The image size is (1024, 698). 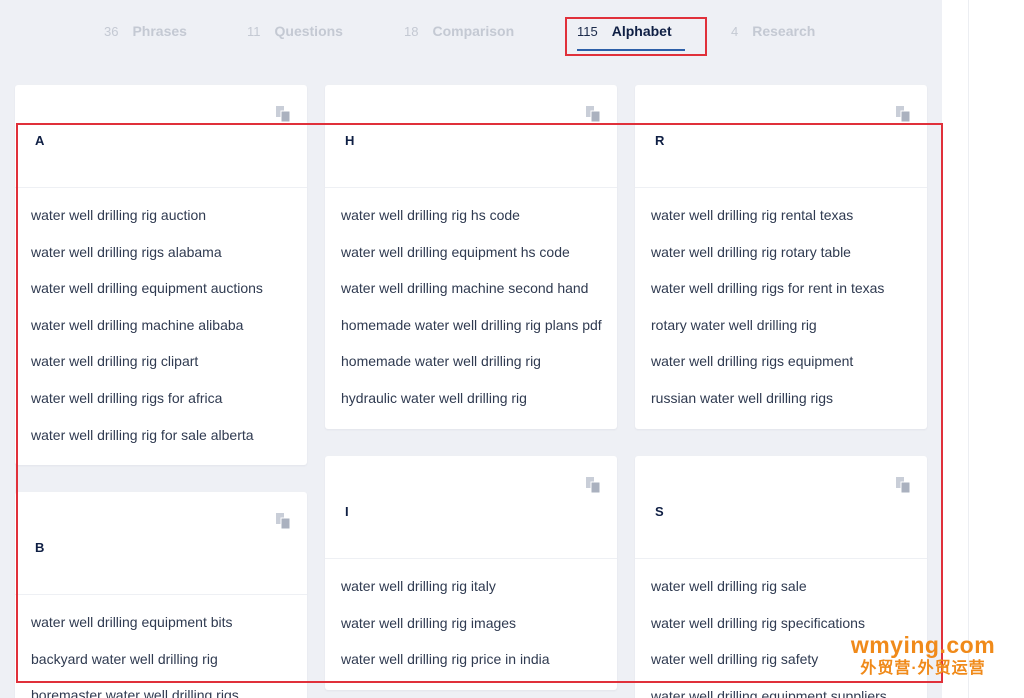 I want to click on card-header: B, so click(x=161, y=543).